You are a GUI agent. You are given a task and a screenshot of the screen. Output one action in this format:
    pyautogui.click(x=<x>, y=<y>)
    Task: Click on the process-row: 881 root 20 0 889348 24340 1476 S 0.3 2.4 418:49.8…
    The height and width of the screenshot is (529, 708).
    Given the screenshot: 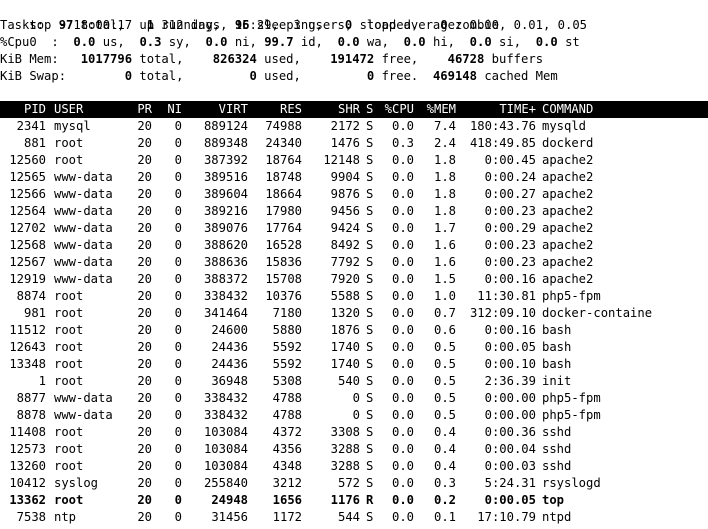 What is the action you would take?
    pyautogui.click(x=354, y=143)
    